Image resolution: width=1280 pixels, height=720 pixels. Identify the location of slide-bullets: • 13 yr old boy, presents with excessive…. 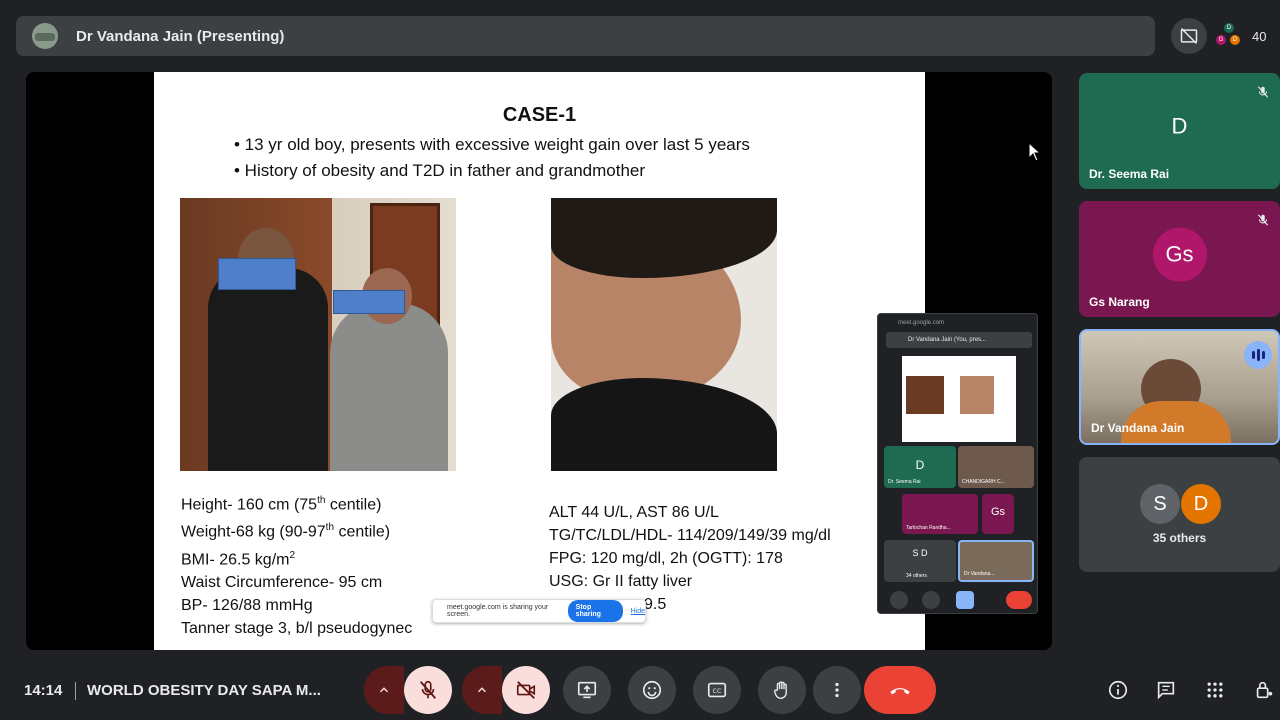
(492, 158).